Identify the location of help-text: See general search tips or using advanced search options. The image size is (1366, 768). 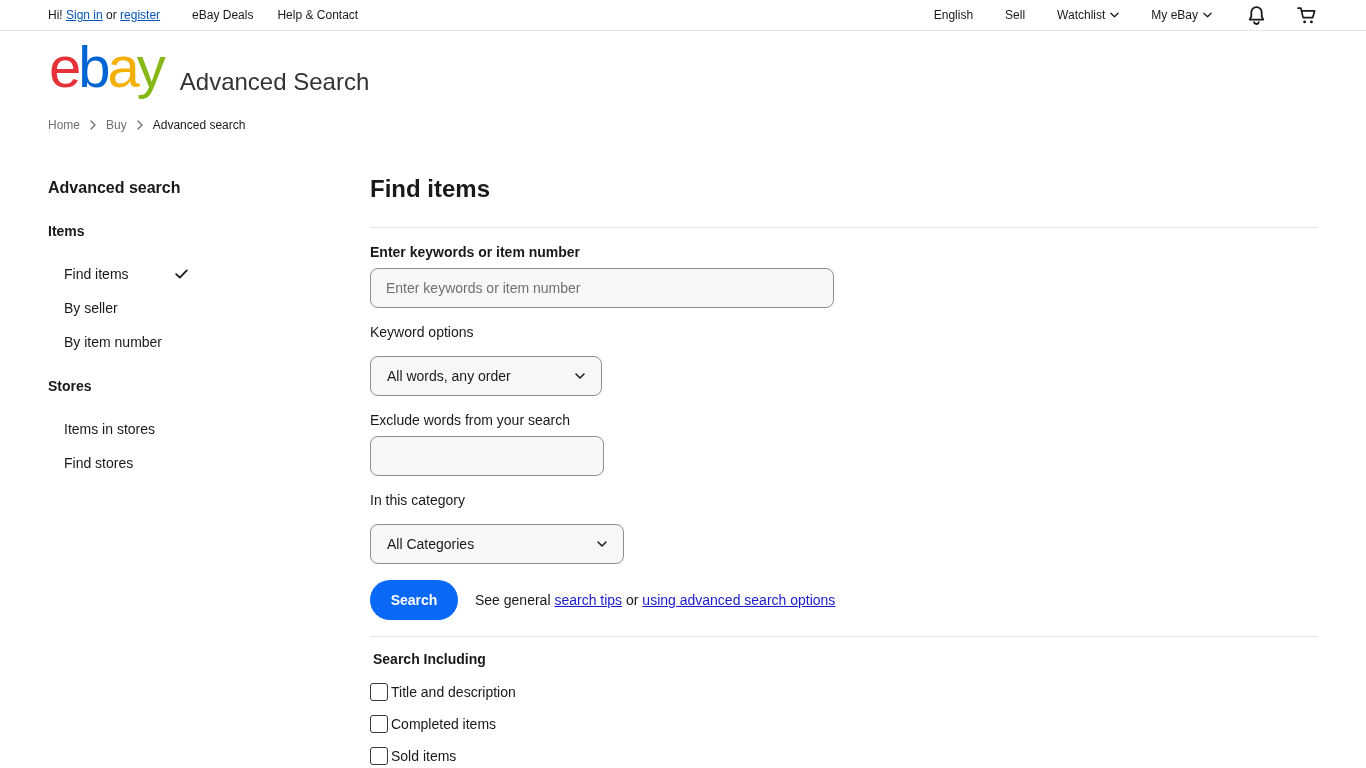
(655, 600).